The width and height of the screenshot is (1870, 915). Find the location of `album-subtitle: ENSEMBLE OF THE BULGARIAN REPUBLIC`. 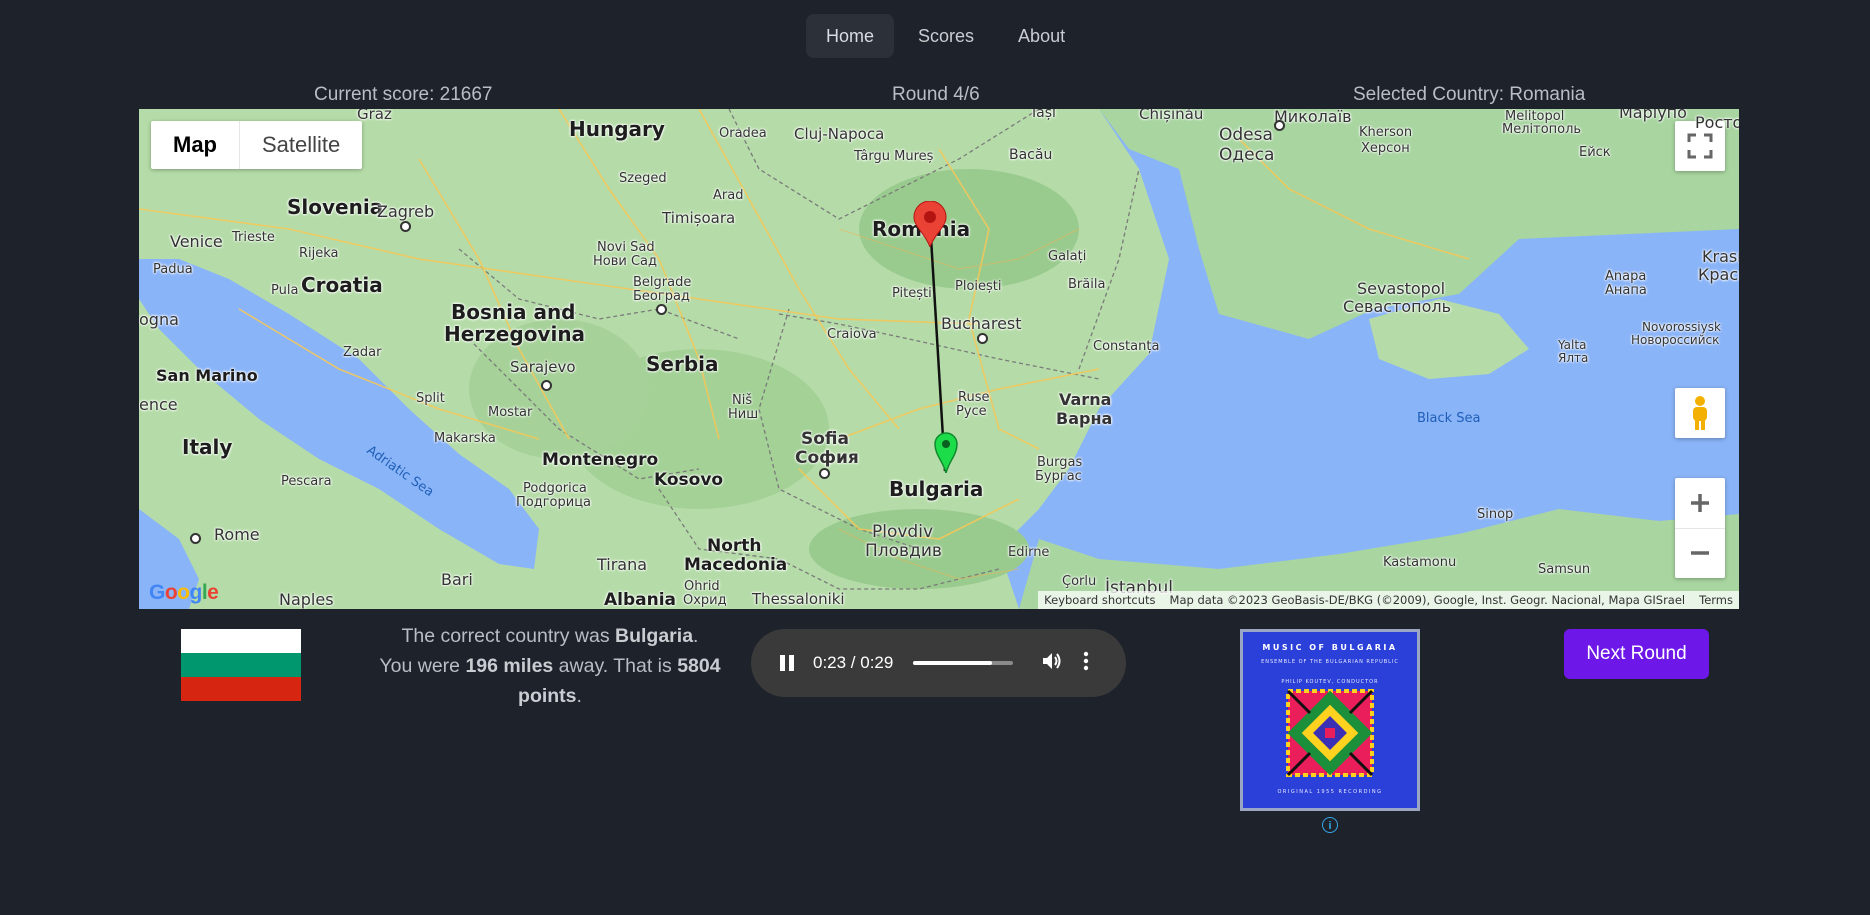

album-subtitle: ENSEMBLE OF THE BULGARIAN REPUBLIC is located at coordinates (1330, 662).